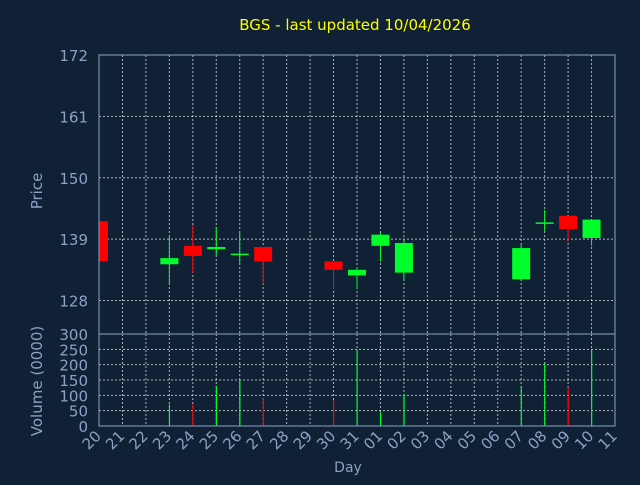 This screenshot has width=640, height=485. What do you see at coordinates (73, 381) in the screenshot?
I see `volume-tick-labels: 300250200150100500` at bounding box center [73, 381].